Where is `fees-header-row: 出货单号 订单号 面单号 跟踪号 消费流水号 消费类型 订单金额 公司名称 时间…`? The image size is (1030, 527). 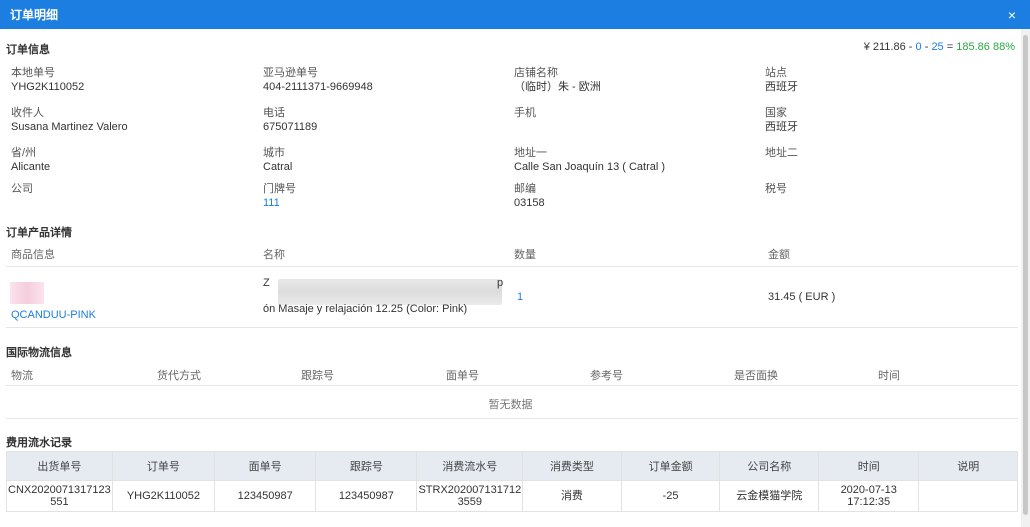 fees-header-row: 出货单号 订单号 面单号 跟踪号 消费流水号 消费类型 订单金额 公司名称 时间… is located at coordinates (512, 466).